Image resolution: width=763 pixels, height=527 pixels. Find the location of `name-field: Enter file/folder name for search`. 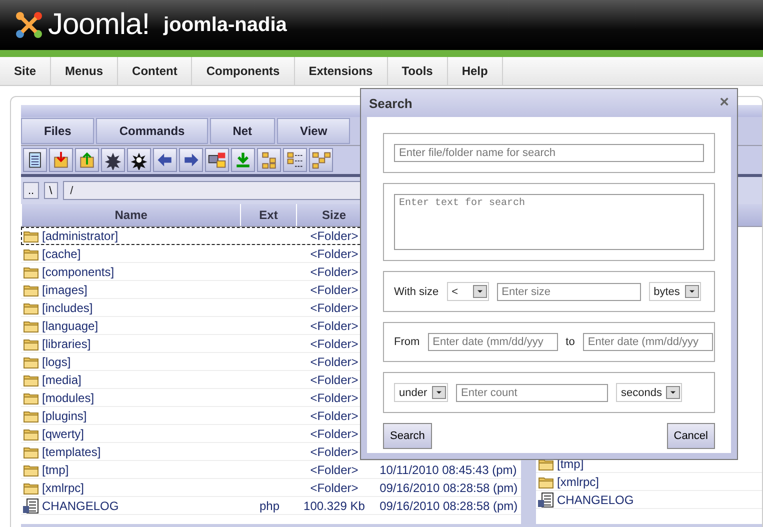

name-field: Enter file/folder name for search is located at coordinates (549, 153).